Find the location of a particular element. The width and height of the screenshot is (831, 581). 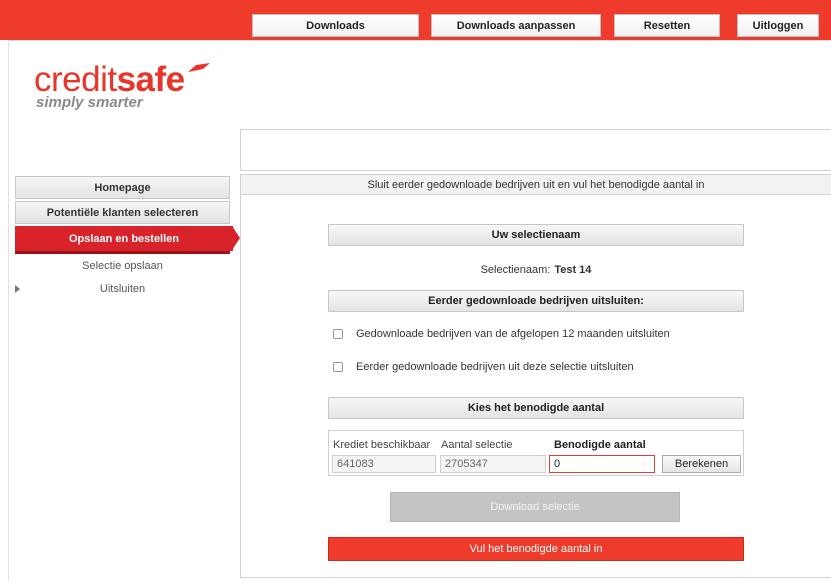

checkbox-12-months is located at coordinates (338, 334).